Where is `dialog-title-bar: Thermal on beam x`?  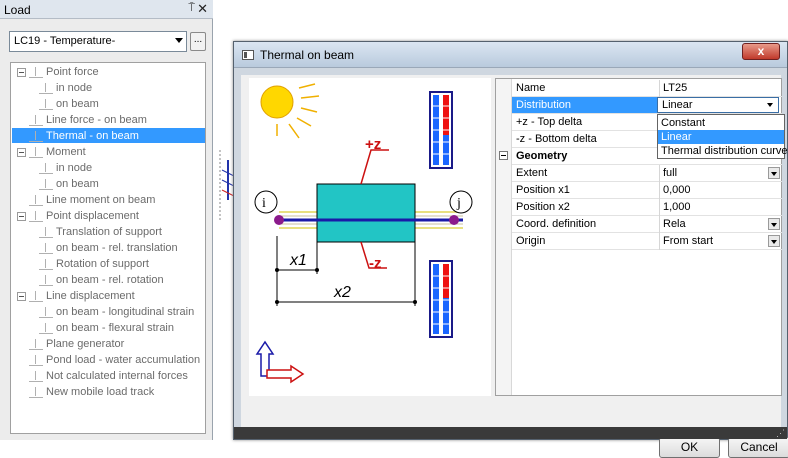
dialog-title-bar: Thermal on beam x is located at coordinates (510, 55).